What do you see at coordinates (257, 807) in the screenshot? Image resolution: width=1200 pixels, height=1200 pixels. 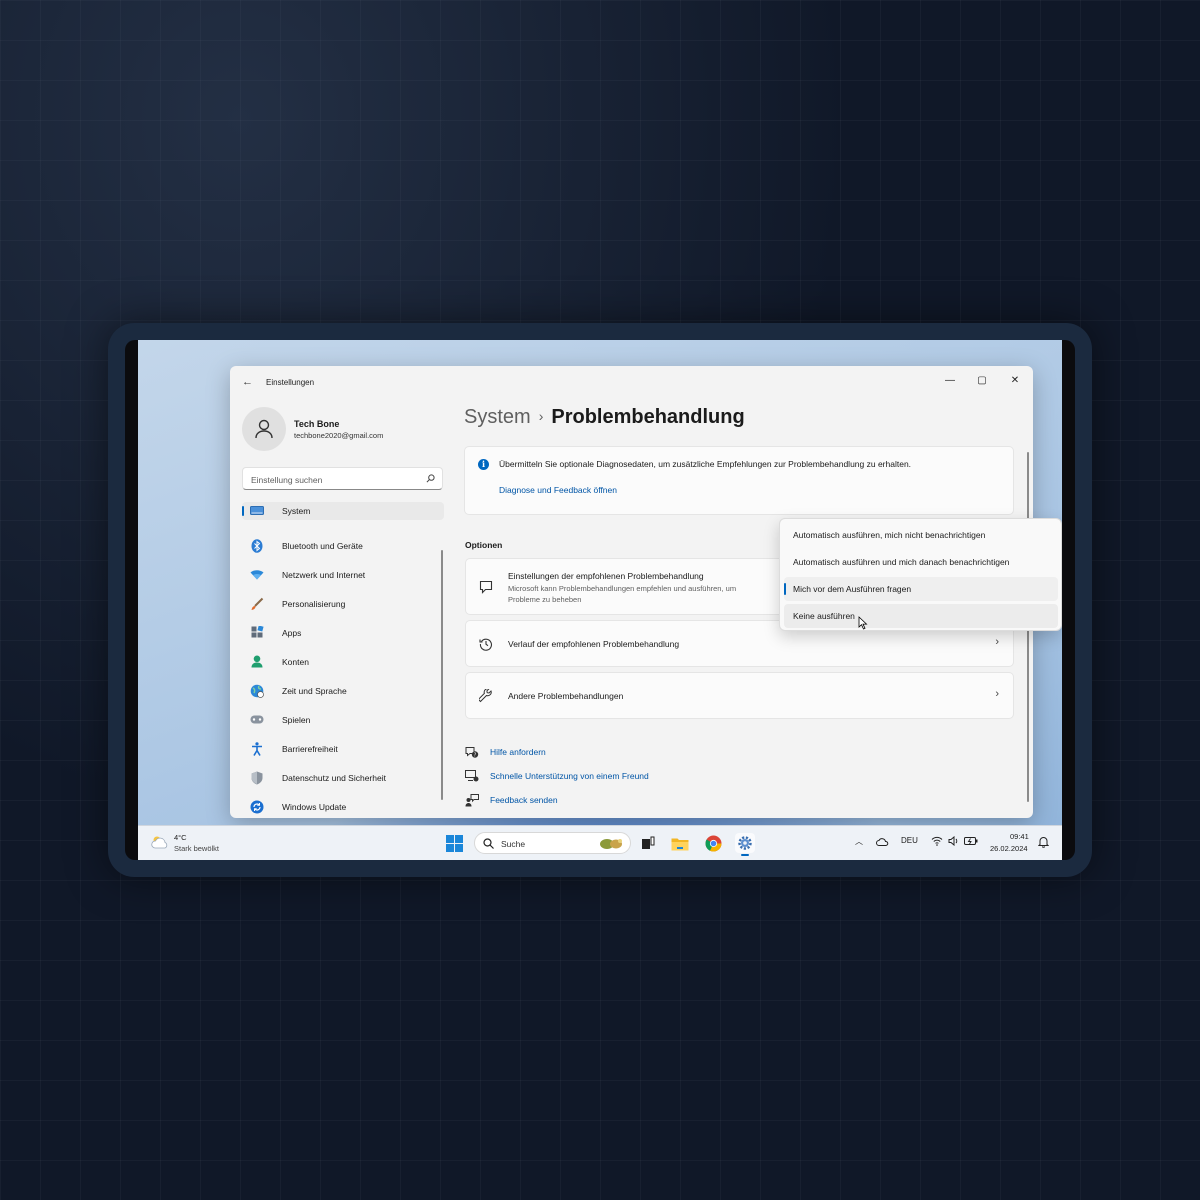 I see `update-icon` at bounding box center [257, 807].